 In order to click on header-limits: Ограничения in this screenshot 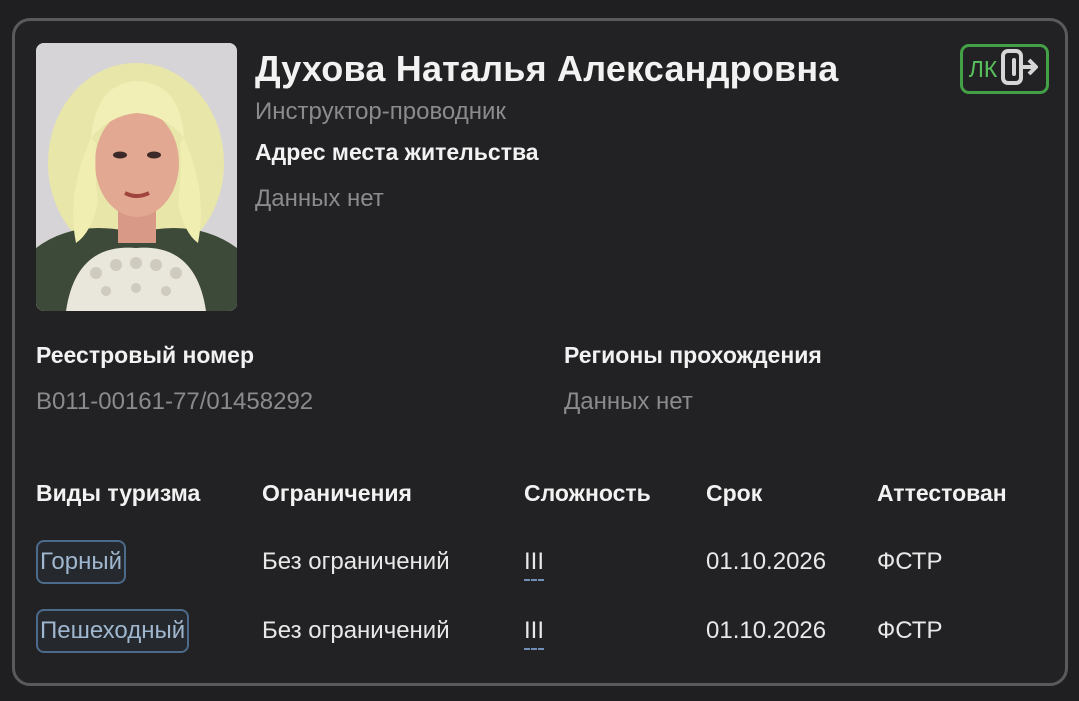, I will do `click(337, 493)`.